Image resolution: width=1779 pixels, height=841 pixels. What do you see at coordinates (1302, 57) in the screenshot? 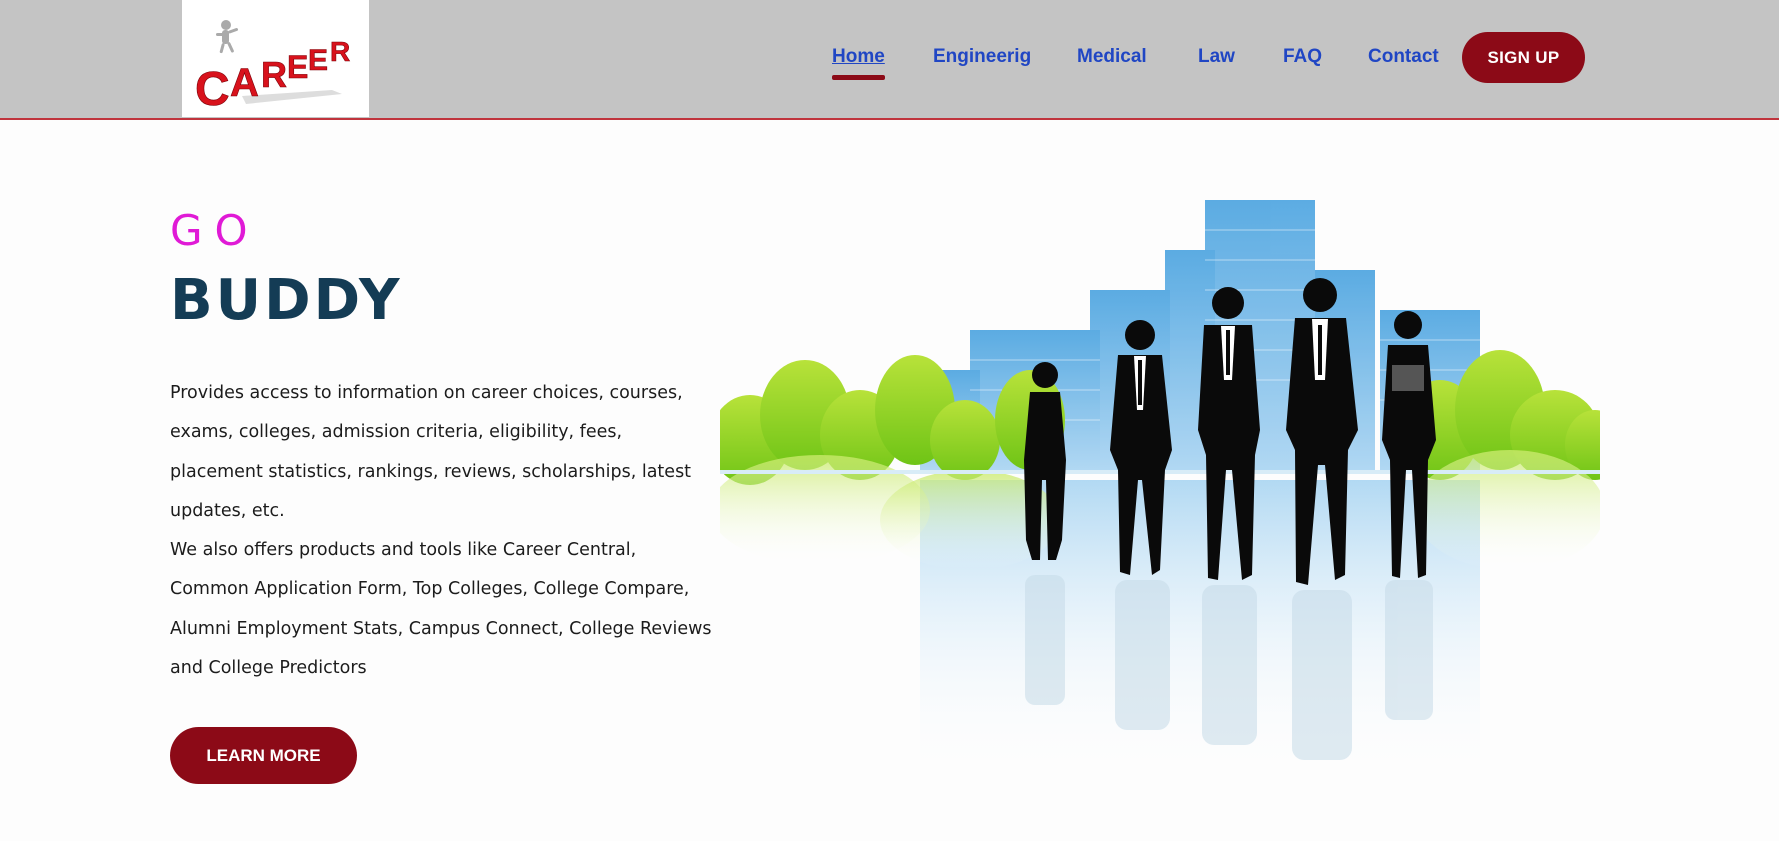
I see `nav-faq-link: FAQ` at bounding box center [1302, 57].